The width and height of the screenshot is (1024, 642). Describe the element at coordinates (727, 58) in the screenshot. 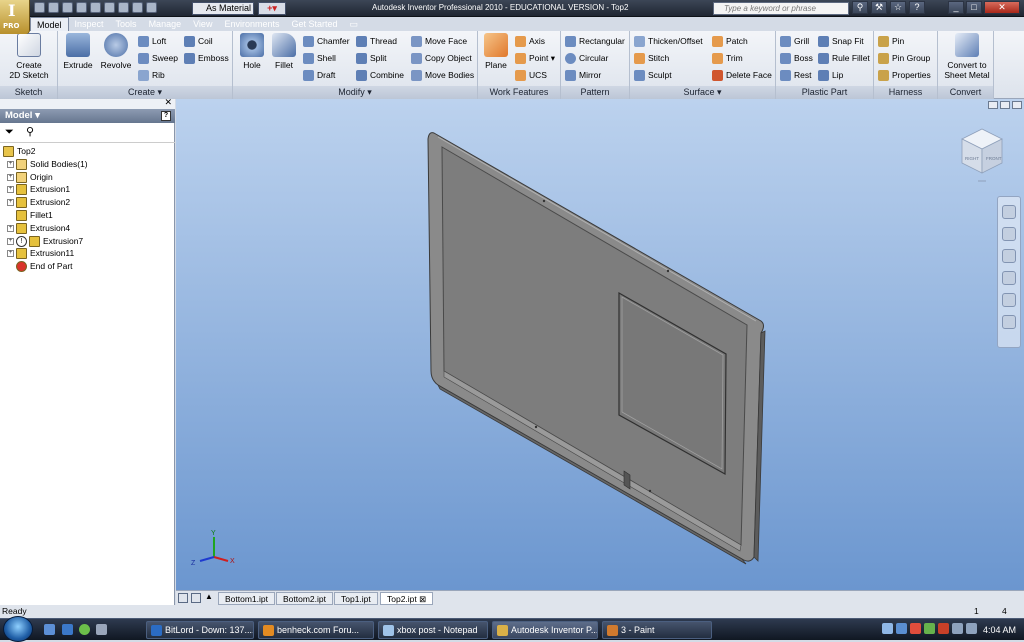

I see `trim-button: Trim` at that location.